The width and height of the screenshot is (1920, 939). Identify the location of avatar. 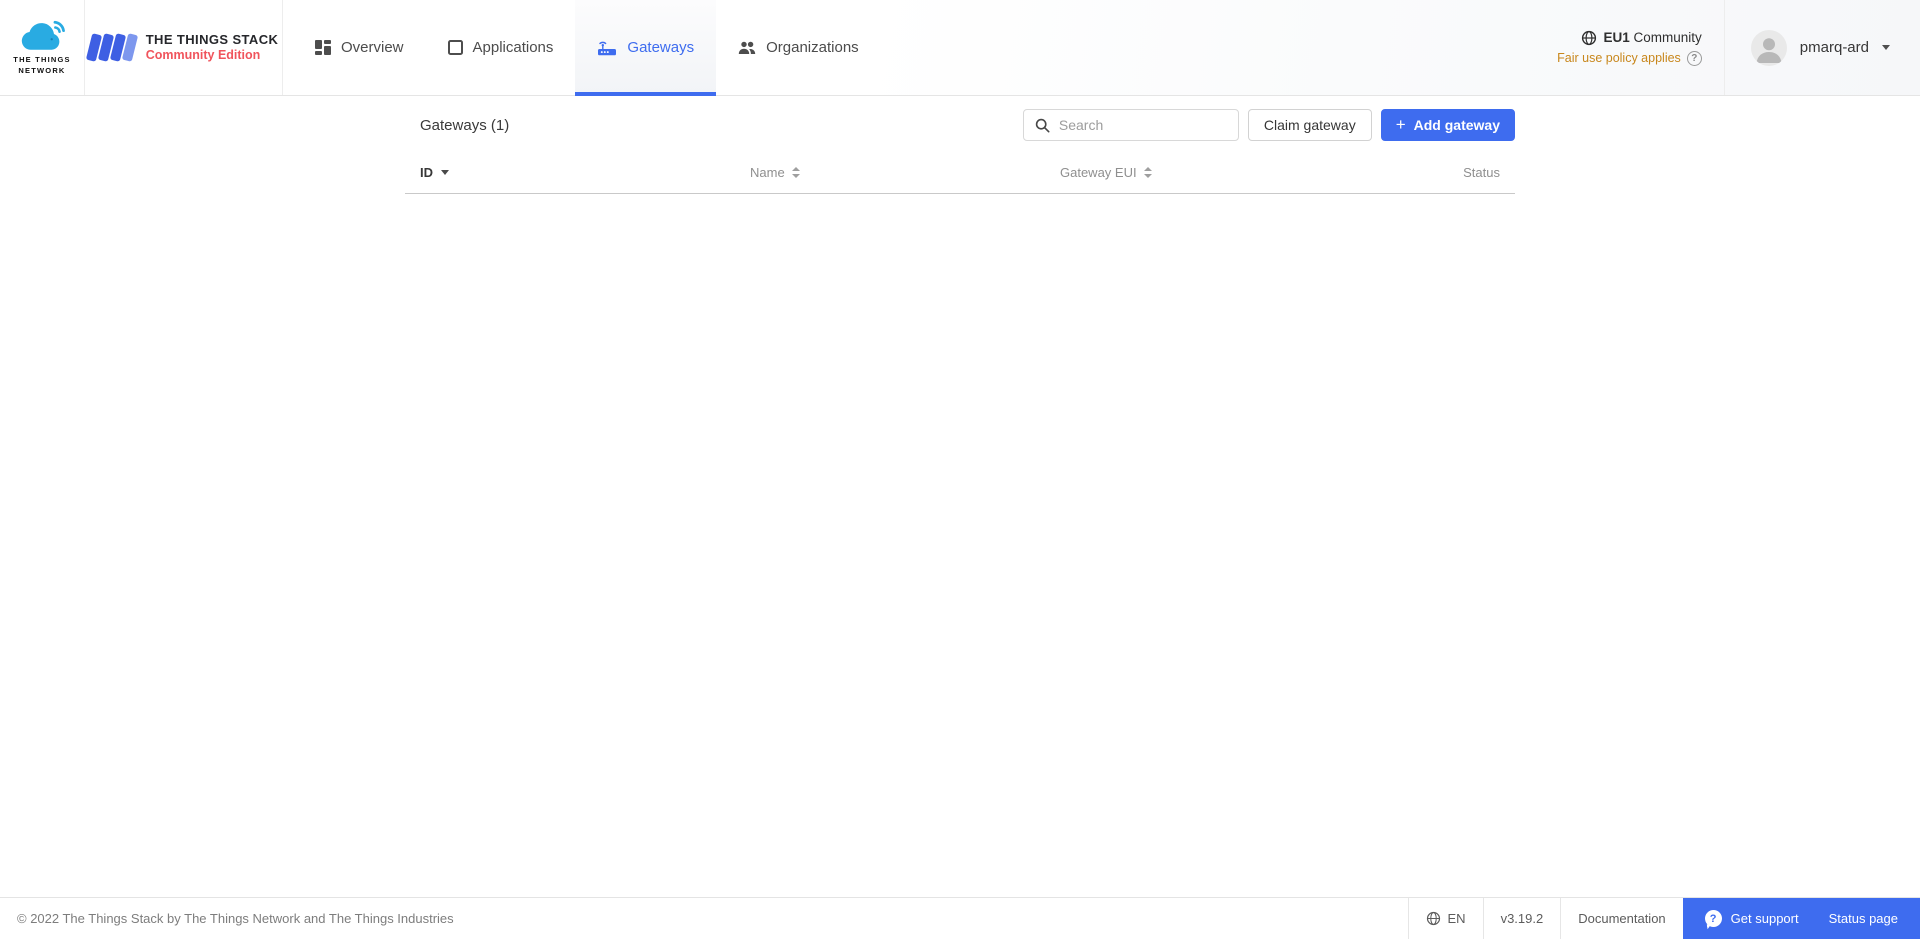
(1768, 47).